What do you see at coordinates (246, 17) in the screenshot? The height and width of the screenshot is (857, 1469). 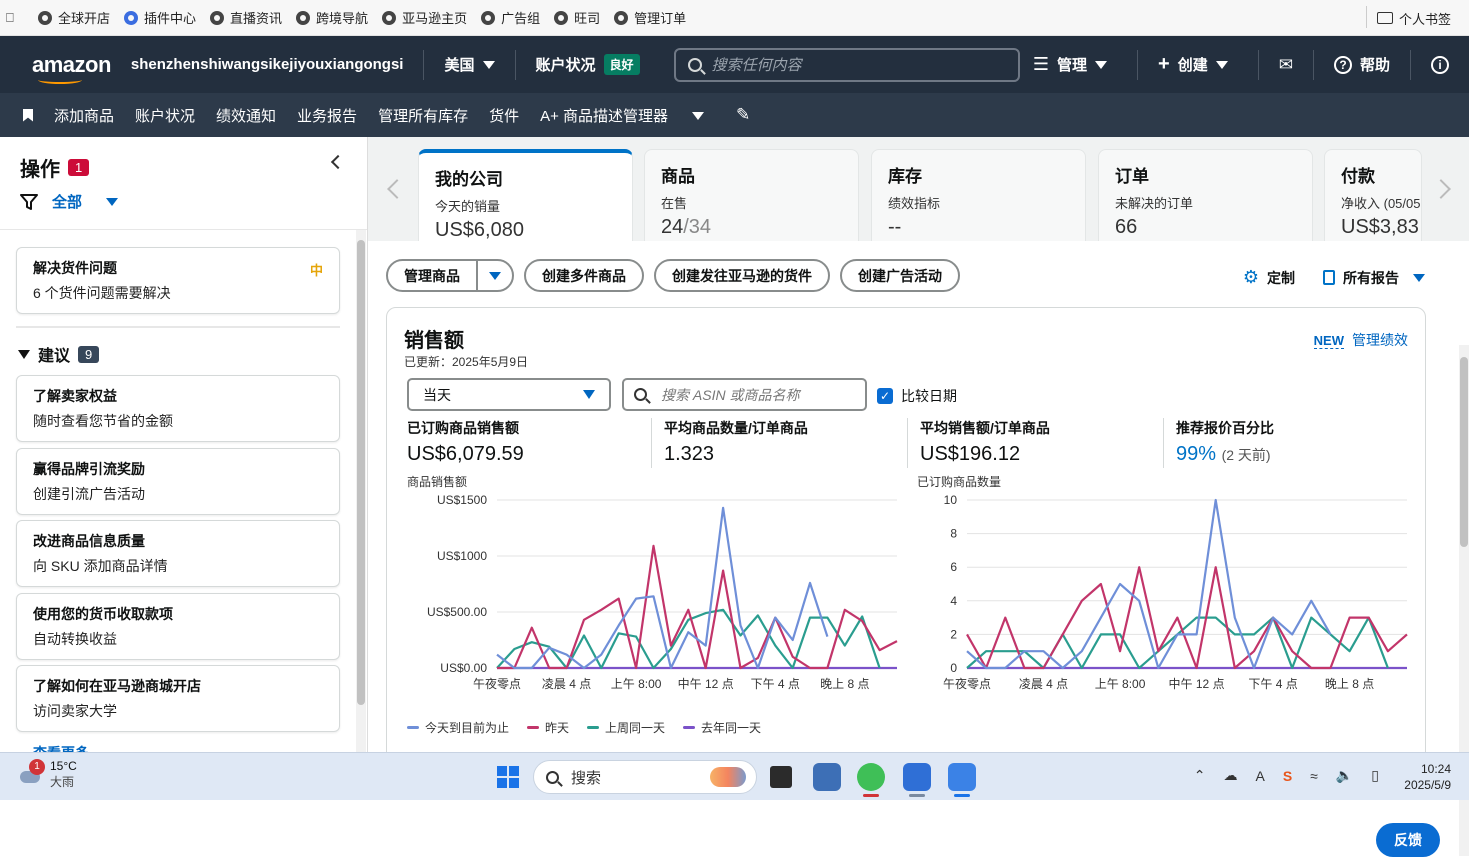 I see `bookmark-item: 直播资讯` at bounding box center [246, 17].